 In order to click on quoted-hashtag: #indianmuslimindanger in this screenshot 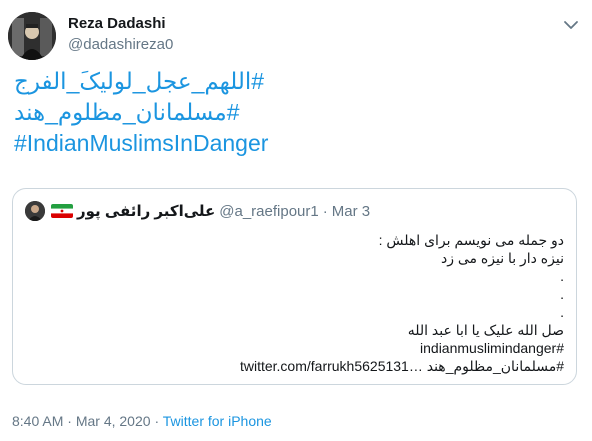, I will do `click(492, 348)`.